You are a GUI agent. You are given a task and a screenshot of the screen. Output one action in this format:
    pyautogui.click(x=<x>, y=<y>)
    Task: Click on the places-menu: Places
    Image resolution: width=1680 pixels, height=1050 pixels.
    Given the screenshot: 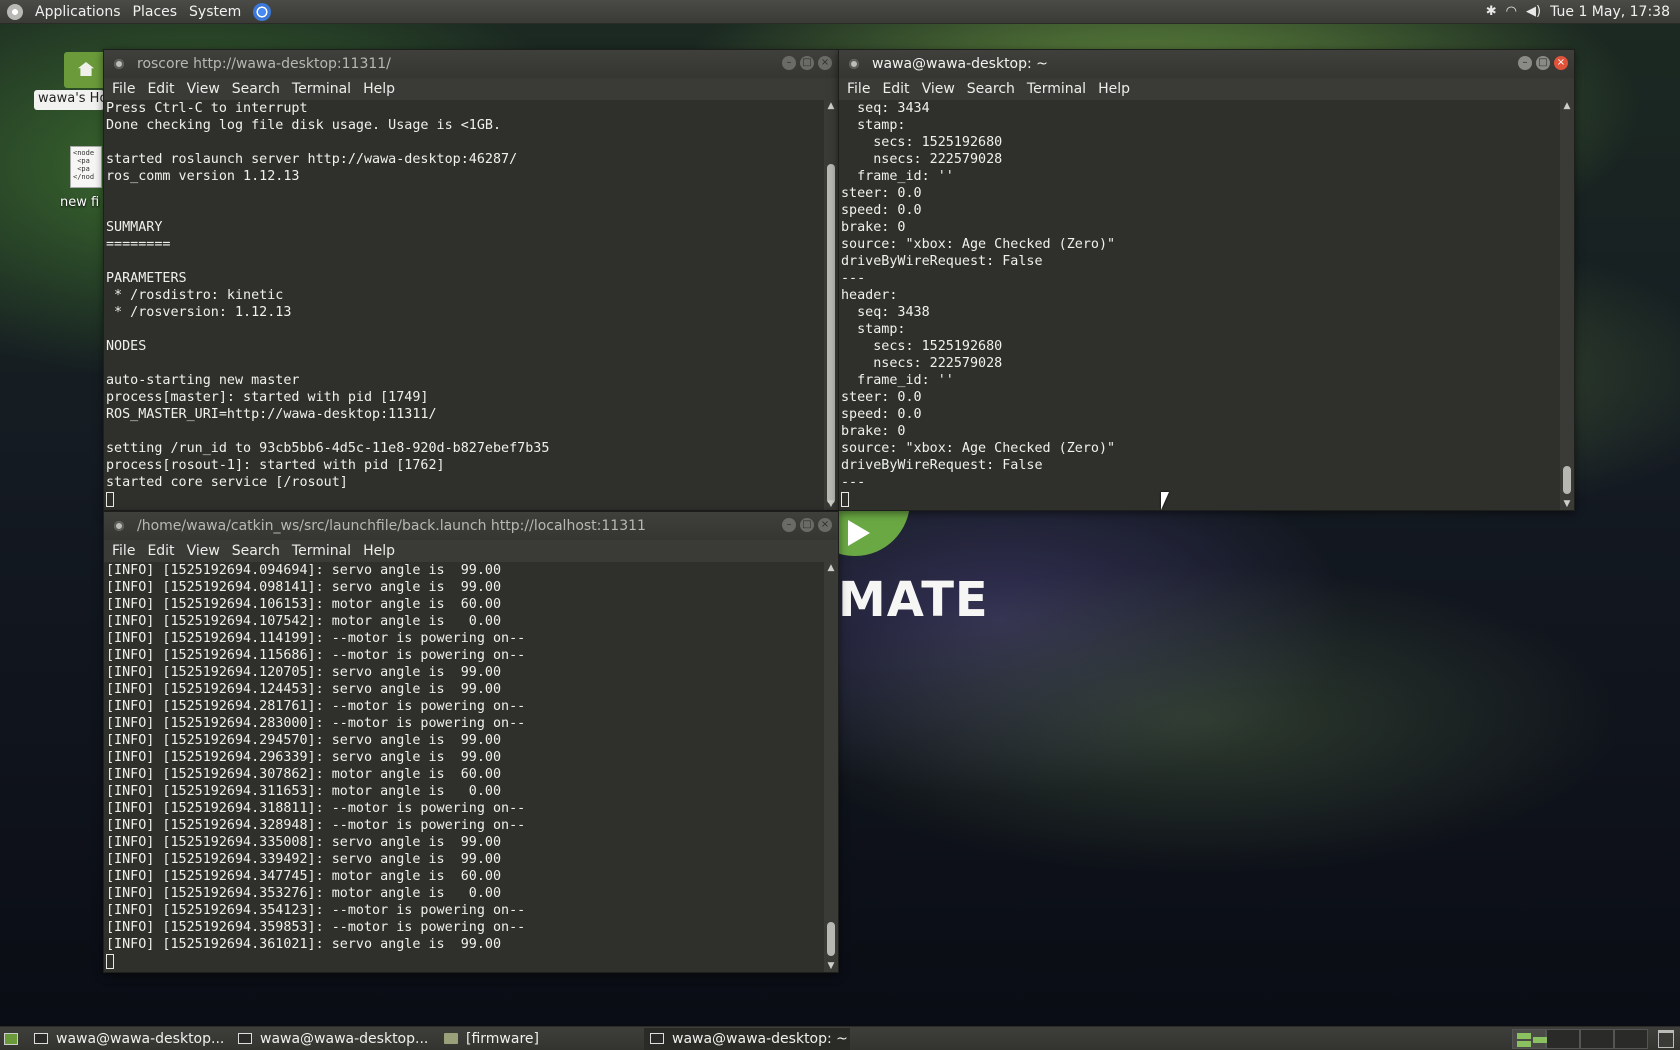 What is the action you would take?
    pyautogui.click(x=155, y=11)
    